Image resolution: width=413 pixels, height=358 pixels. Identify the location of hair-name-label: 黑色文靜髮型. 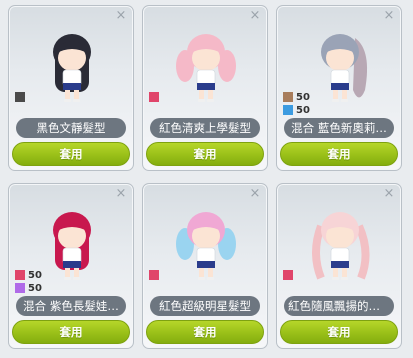
(71, 128).